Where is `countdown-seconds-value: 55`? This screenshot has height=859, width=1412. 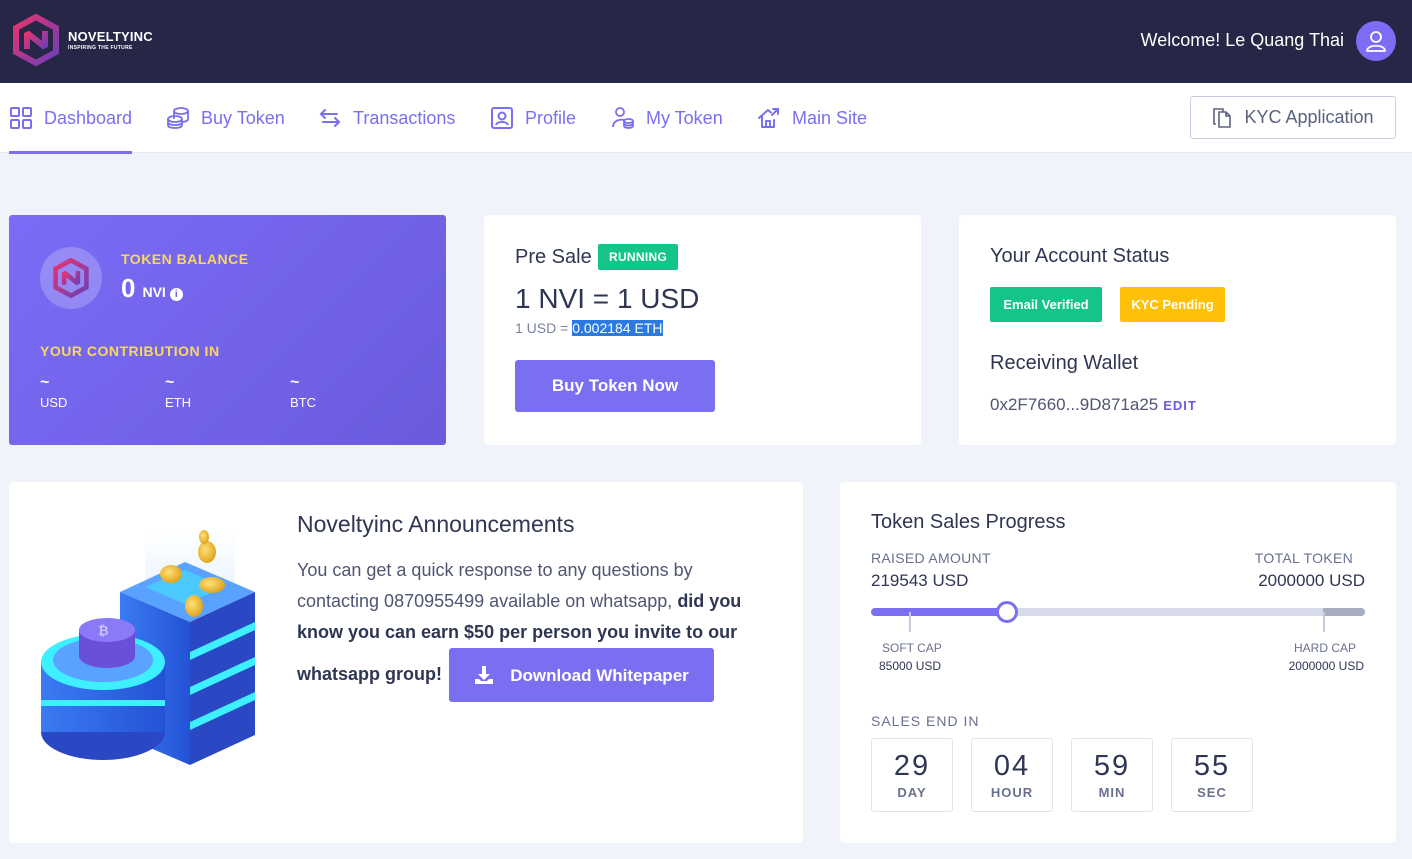 countdown-seconds-value: 55 is located at coordinates (1212, 766).